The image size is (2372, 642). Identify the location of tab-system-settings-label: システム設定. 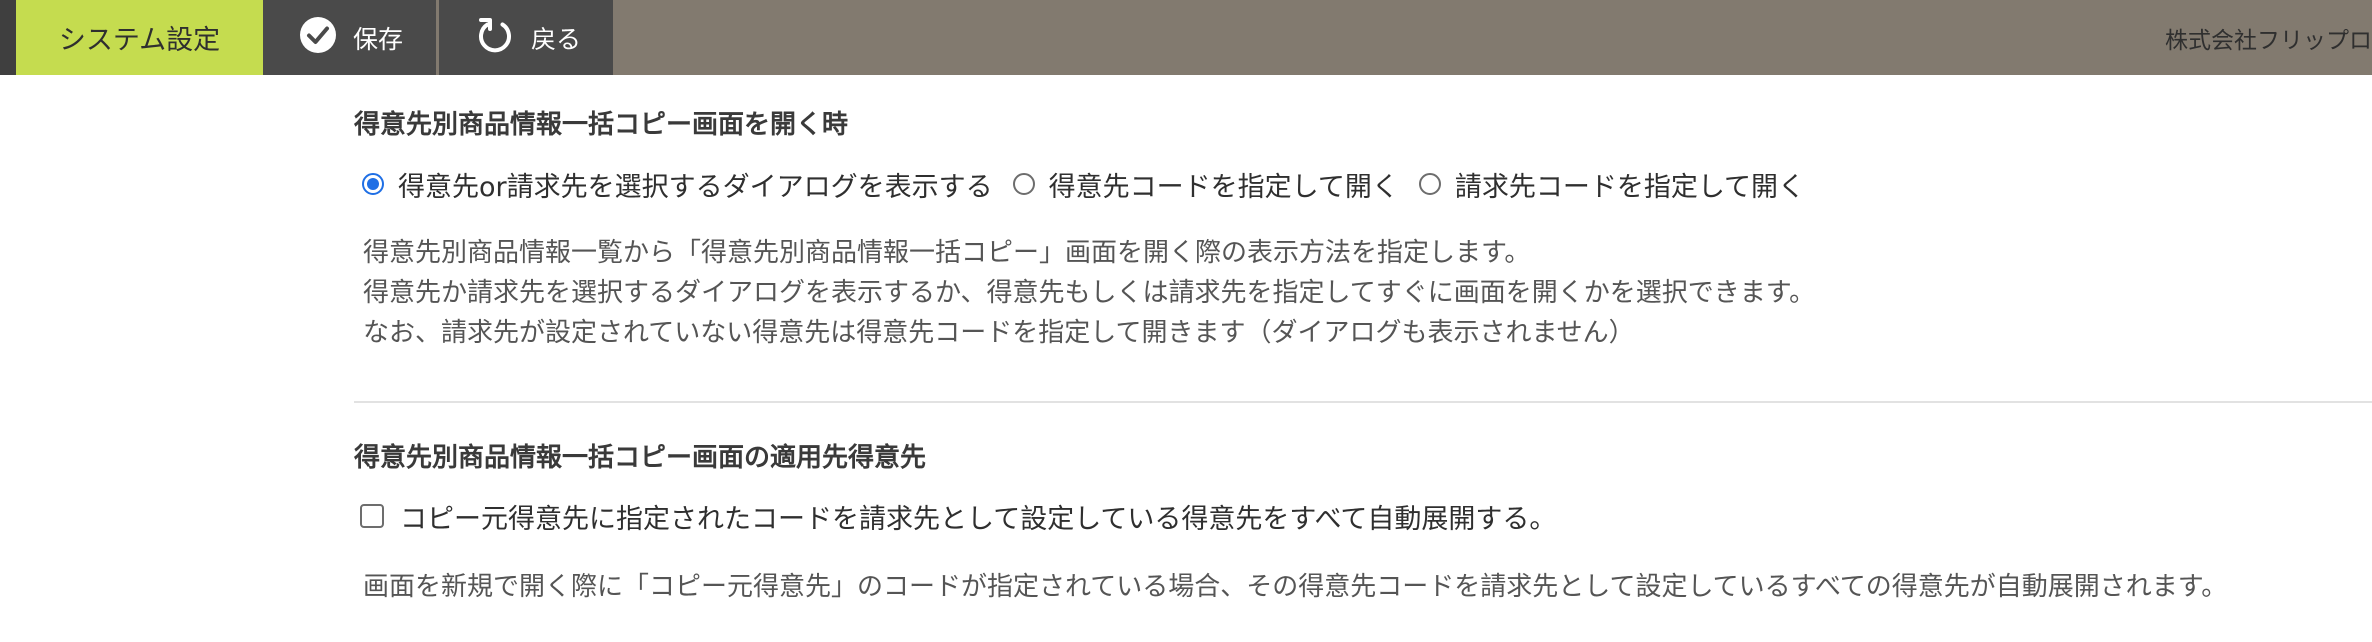
(139, 40).